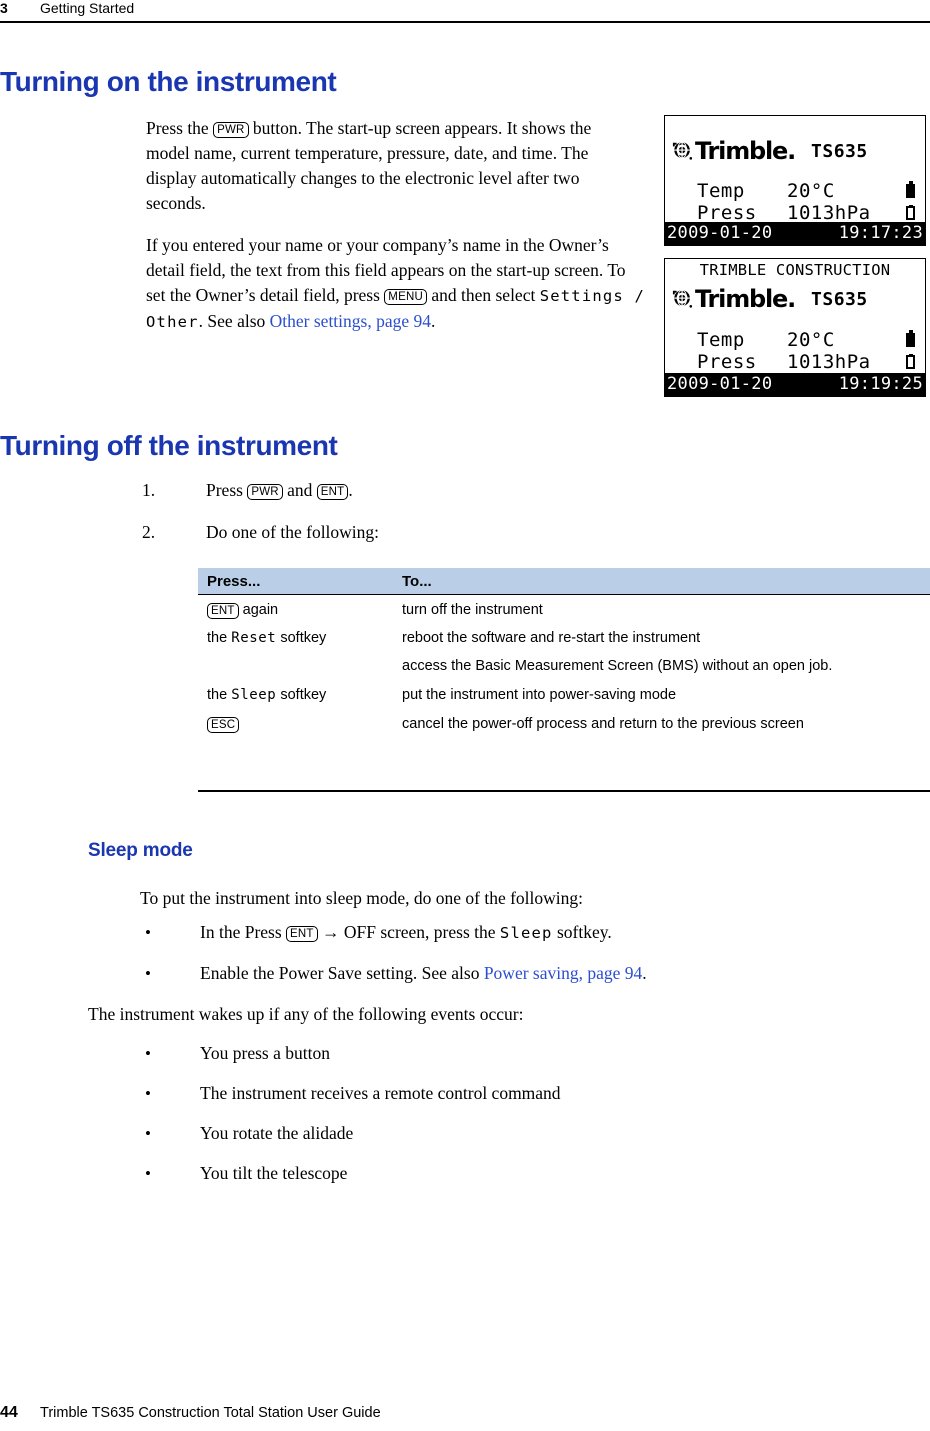 The height and width of the screenshot is (1431, 930). I want to click on lcd2-date: 2009-01-20, so click(720, 384).